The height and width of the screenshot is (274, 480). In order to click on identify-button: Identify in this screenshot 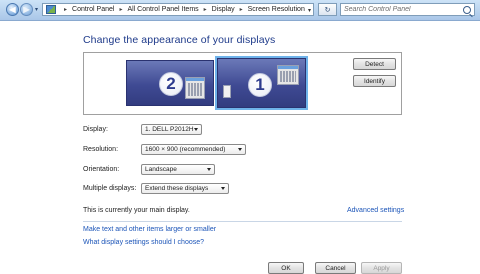, I will do `click(374, 81)`.